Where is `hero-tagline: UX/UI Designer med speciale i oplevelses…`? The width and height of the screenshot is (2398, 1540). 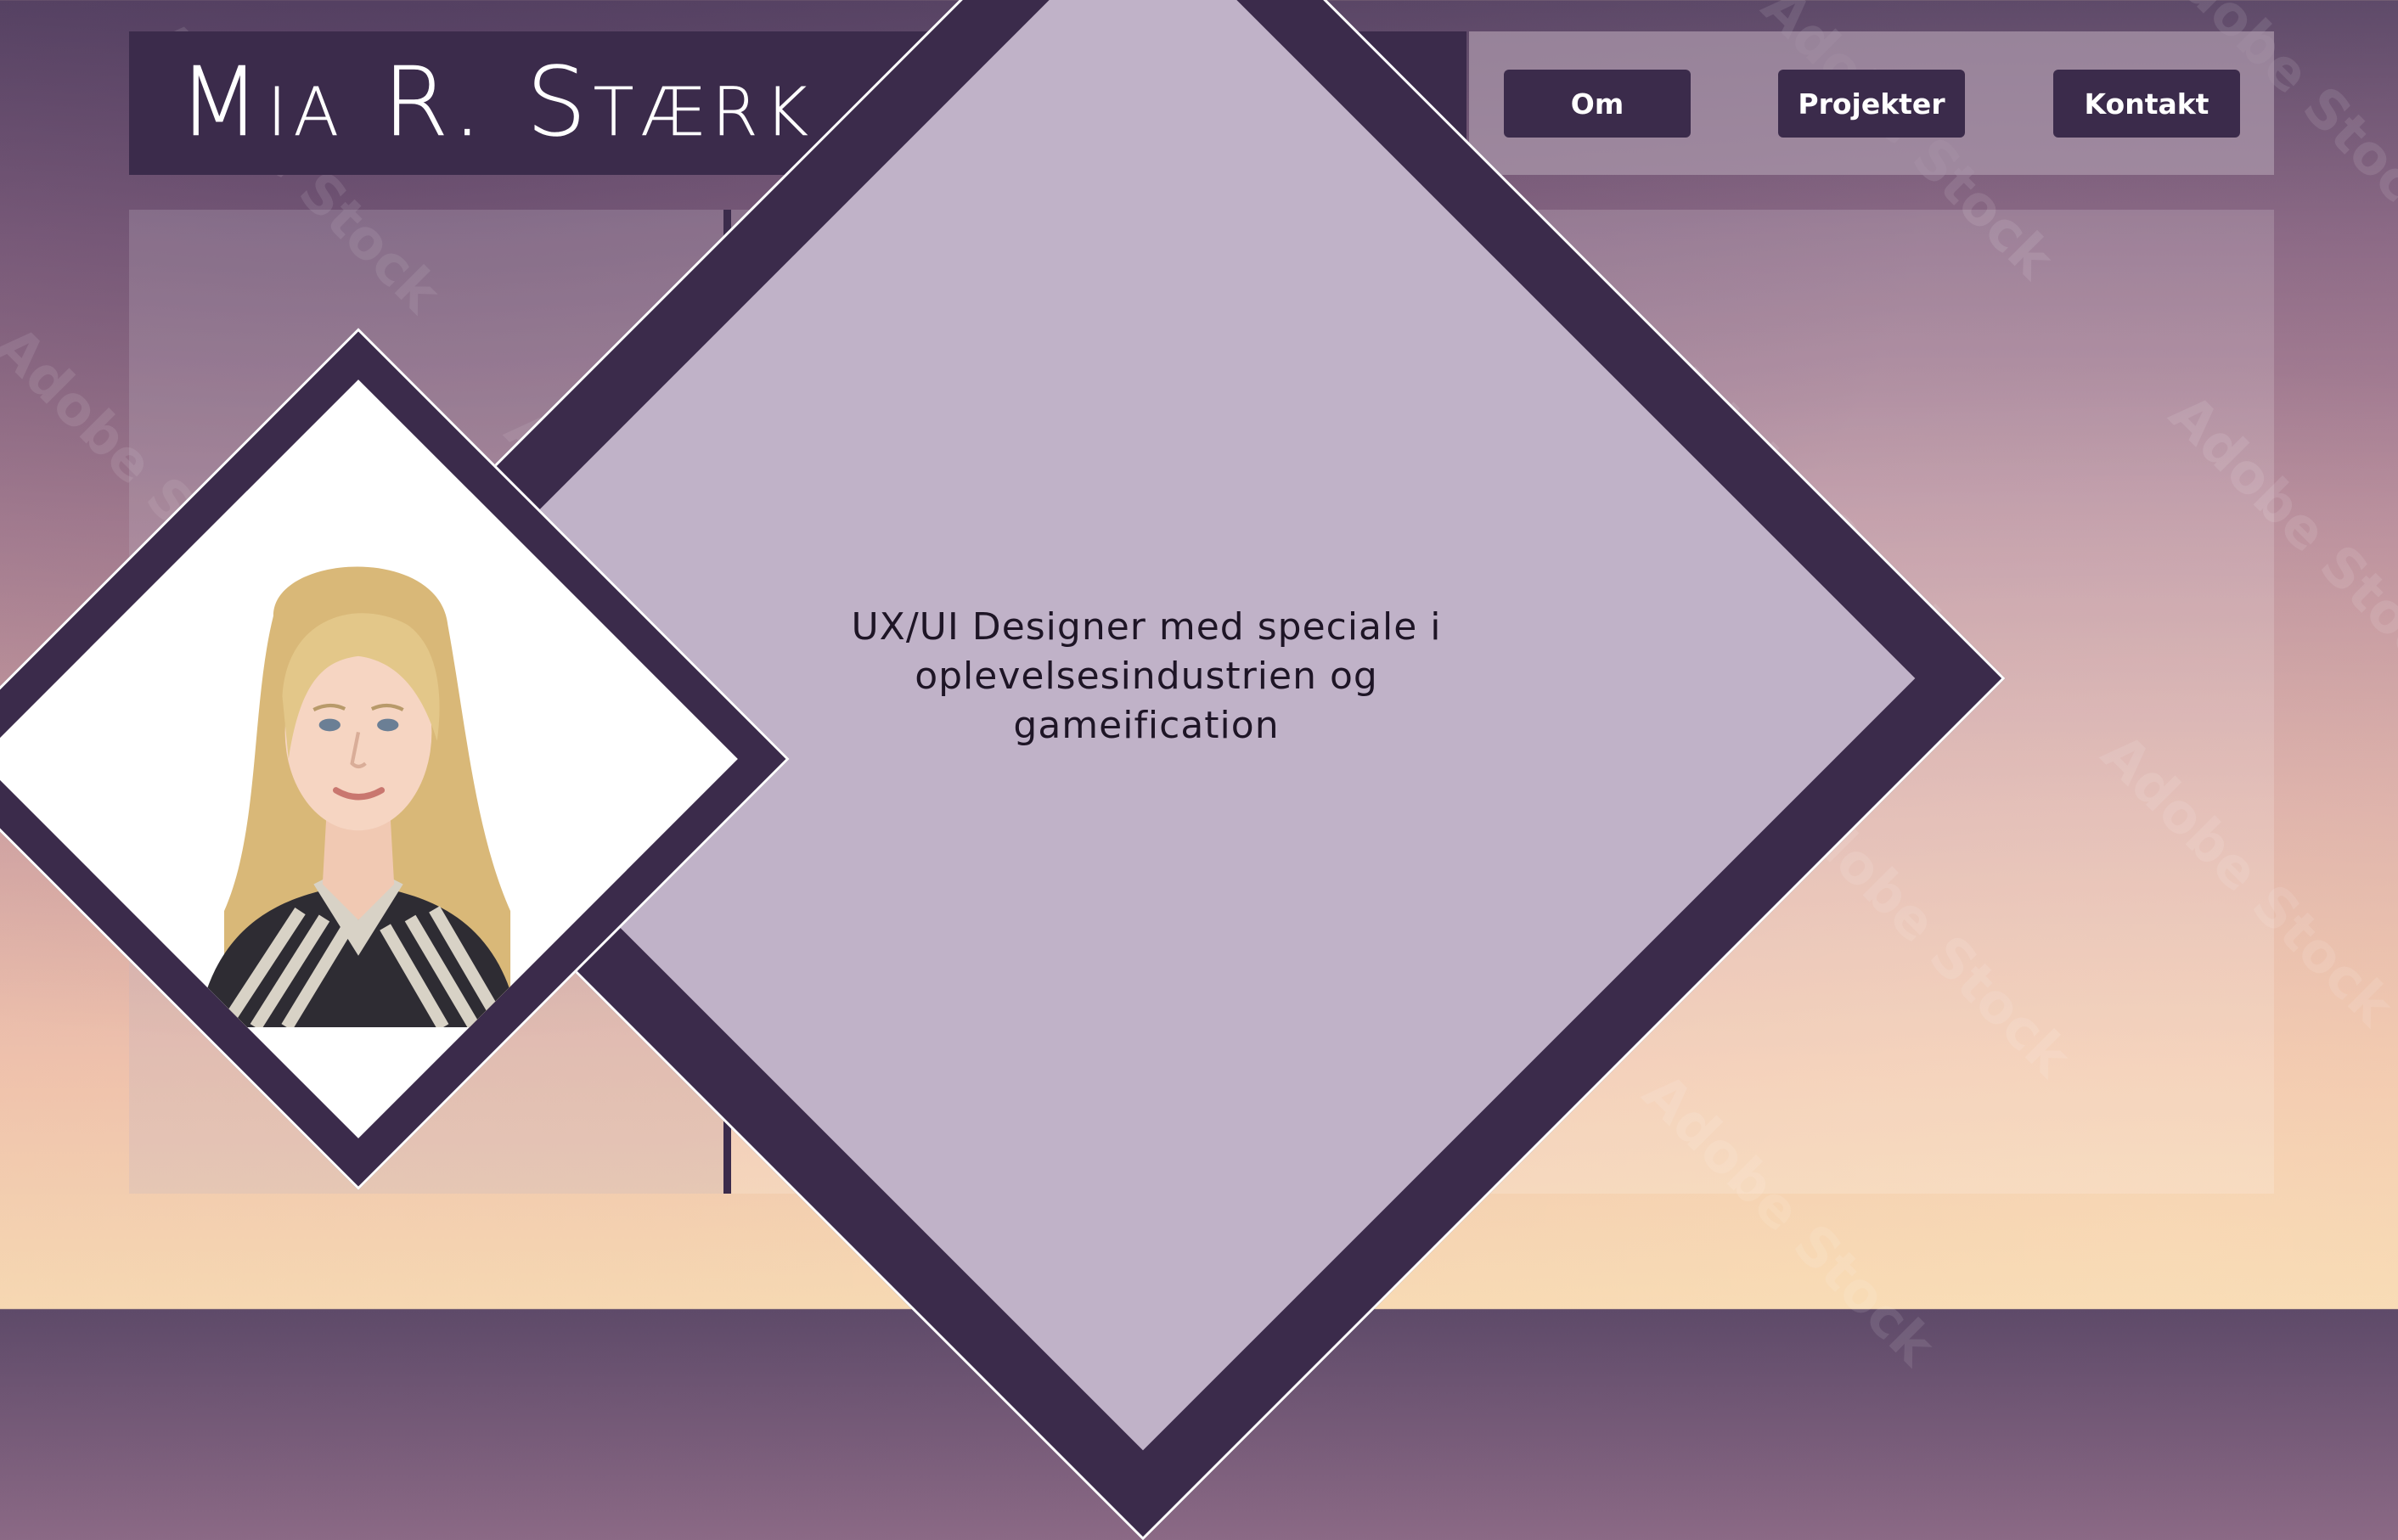
hero-tagline: UX/UI Designer med speciale i oplevelses… is located at coordinates (1146, 676).